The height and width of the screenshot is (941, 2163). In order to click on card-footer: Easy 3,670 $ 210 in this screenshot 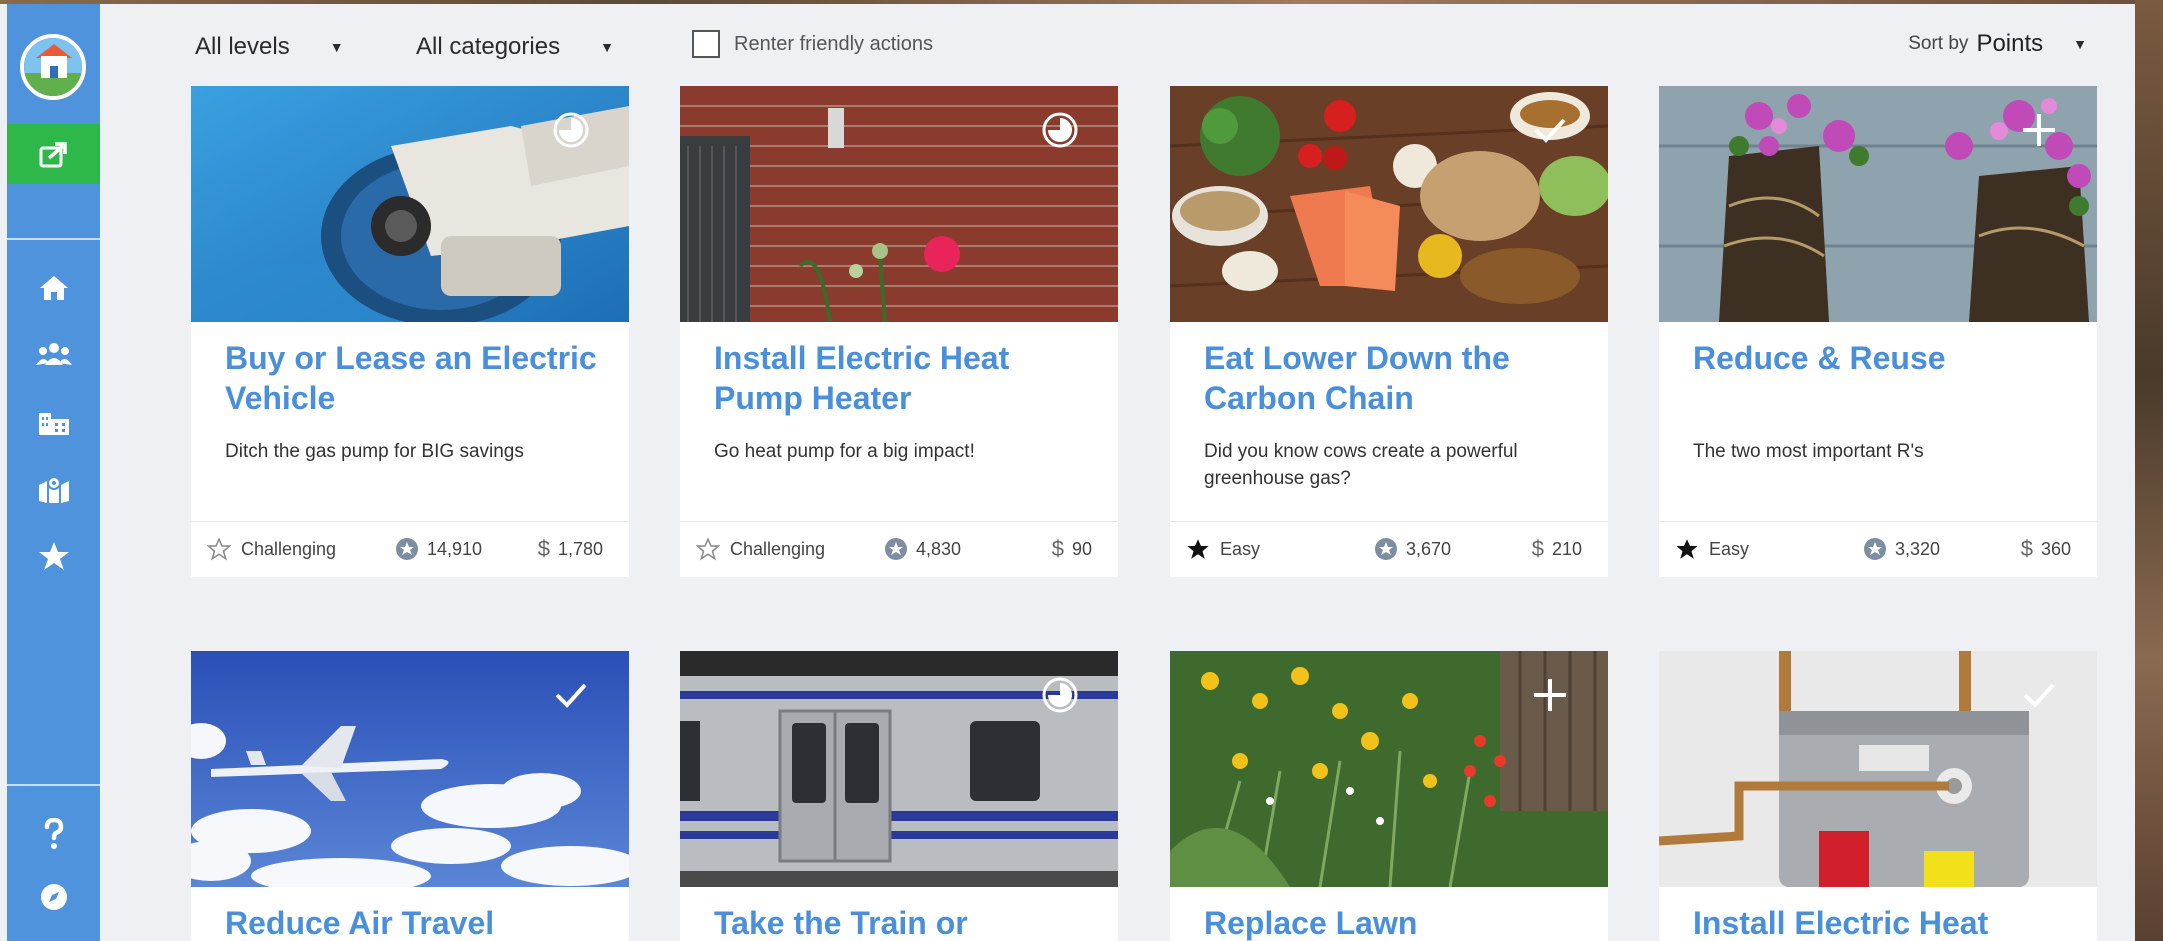, I will do `click(1389, 548)`.